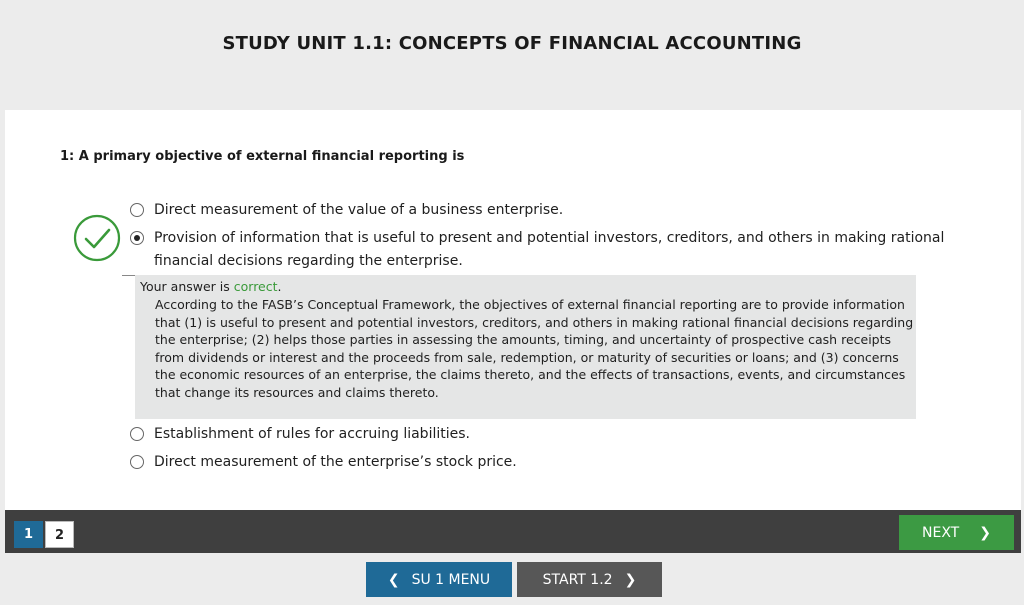 This screenshot has width=1024, height=605. What do you see at coordinates (97, 238) in the screenshot?
I see `check-circle-icon` at bounding box center [97, 238].